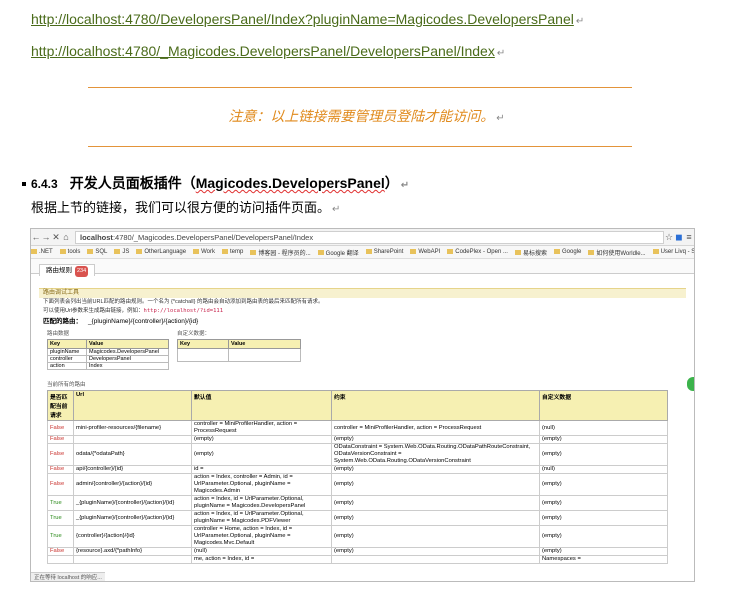 The height and width of the screenshot is (609, 733). I want to click on routes-caption: 当前所有的路由, so click(66, 385).